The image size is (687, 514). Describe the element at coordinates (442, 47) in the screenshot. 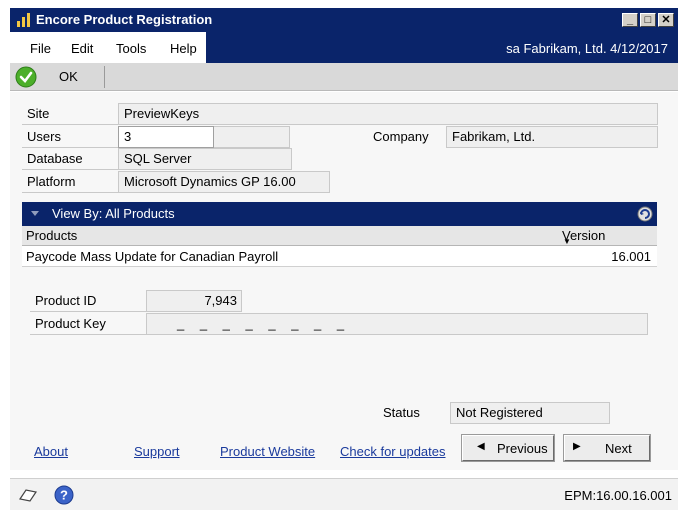

I see `menu-info-panel: sa Fabrikam, Ltd. 4/12/2017` at that location.